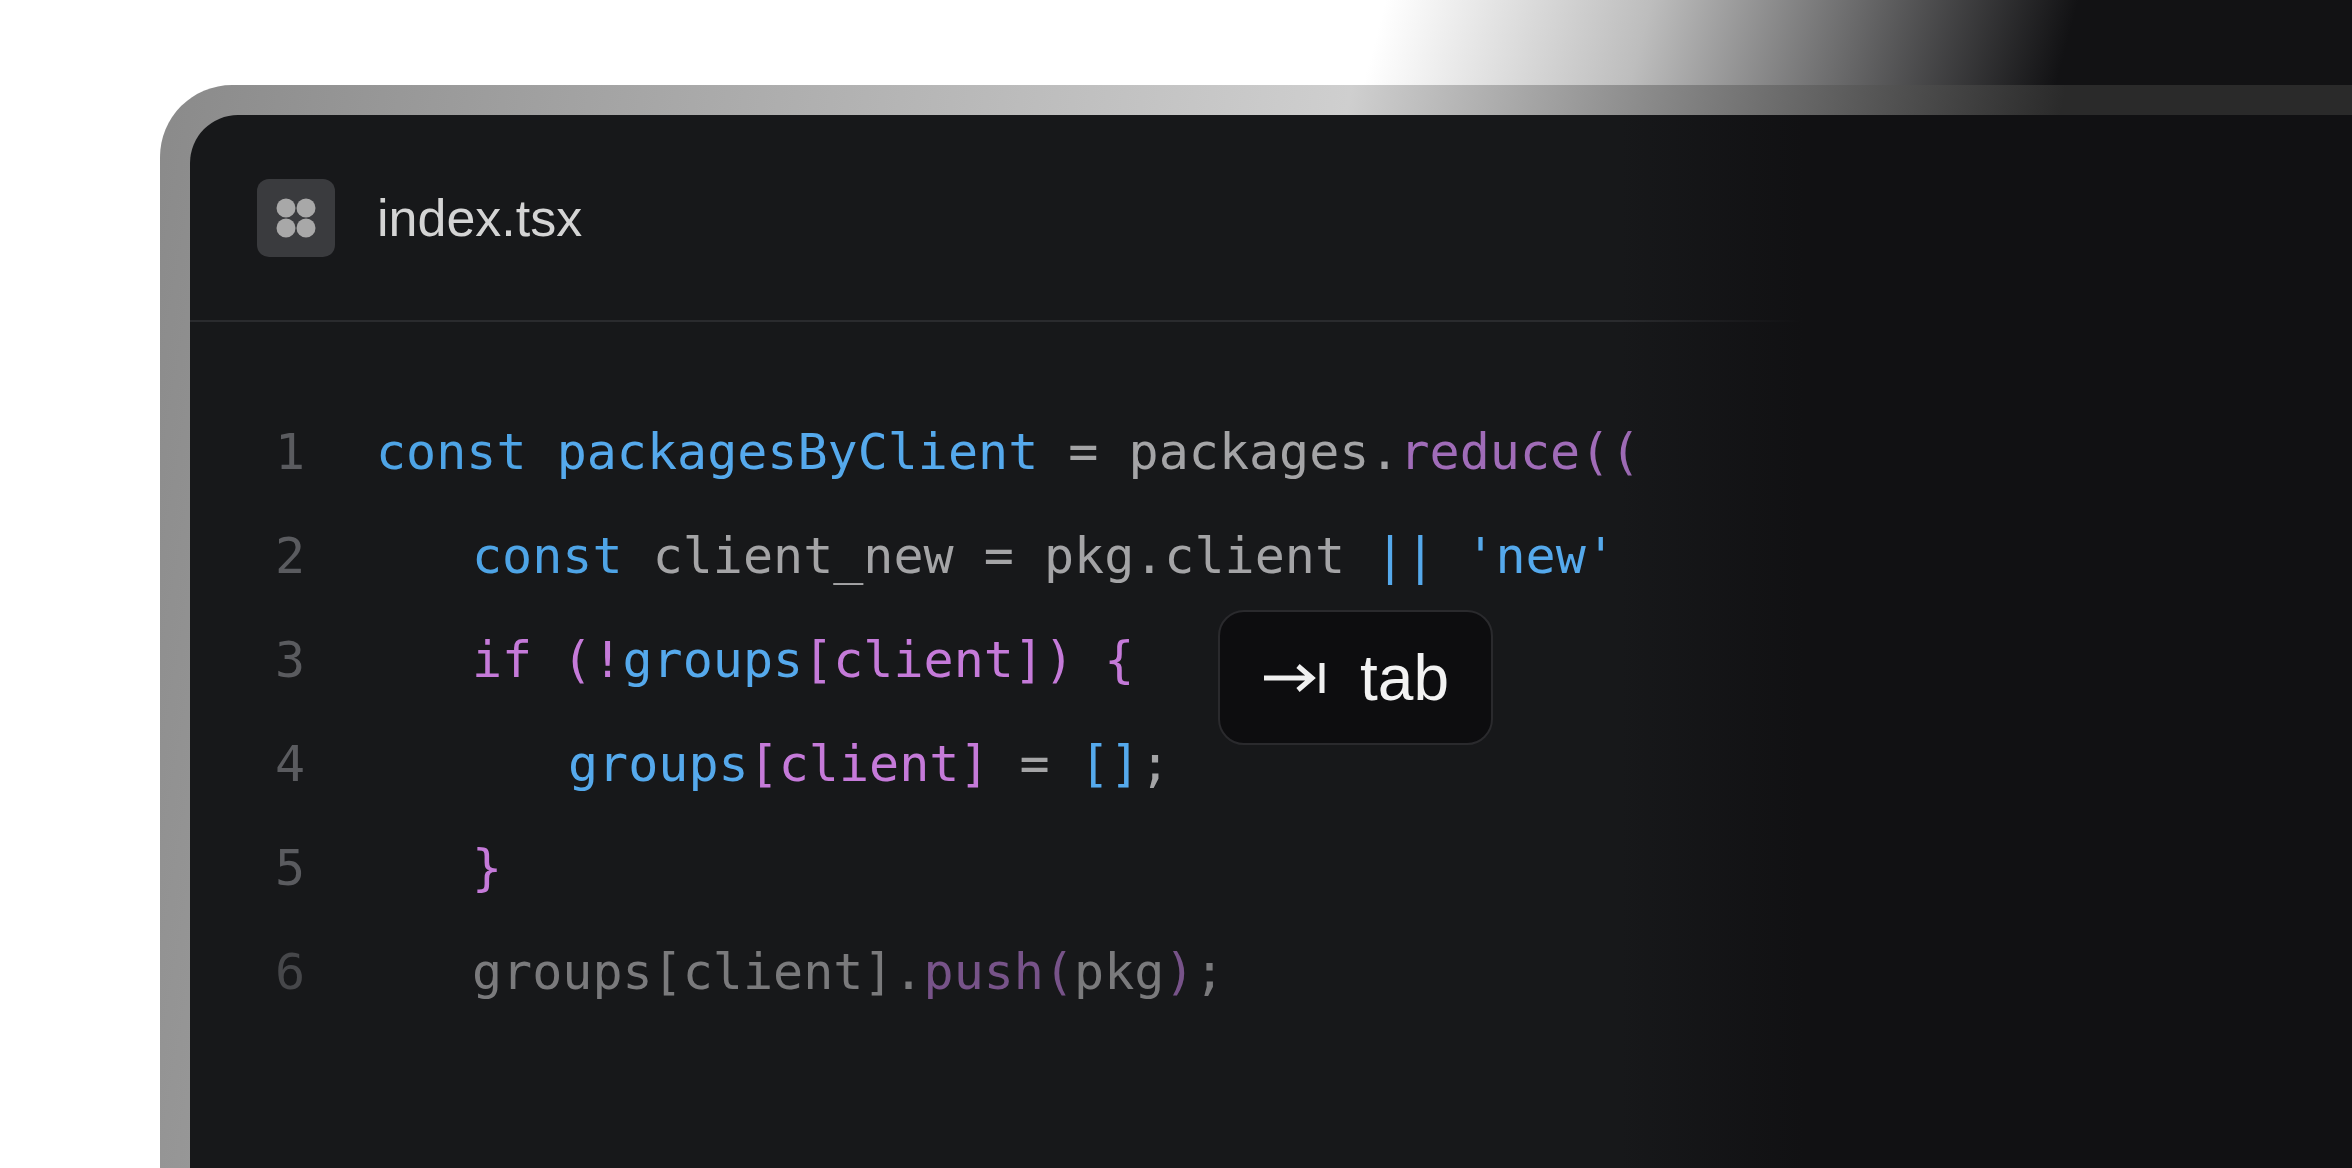 The image size is (2352, 1168). What do you see at coordinates (290, 556) in the screenshot?
I see `line-number: 2` at bounding box center [290, 556].